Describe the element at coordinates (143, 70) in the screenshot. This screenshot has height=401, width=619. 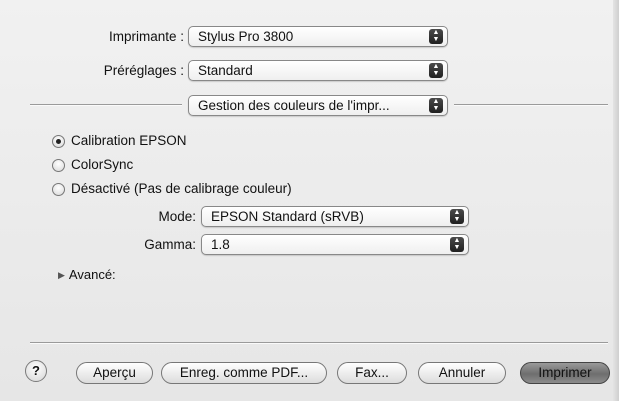
I see `presets-label: Préréglages :` at that location.